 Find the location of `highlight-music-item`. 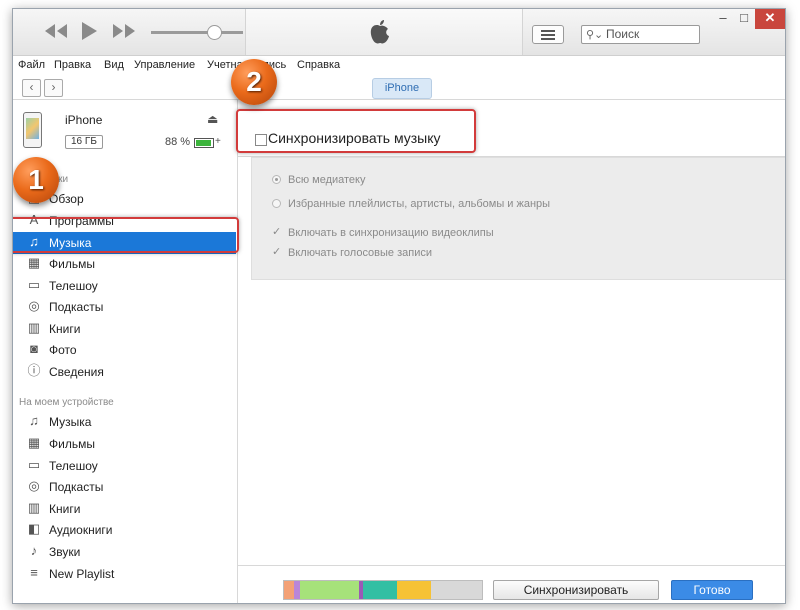

highlight-music-item is located at coordinates (126, 235).